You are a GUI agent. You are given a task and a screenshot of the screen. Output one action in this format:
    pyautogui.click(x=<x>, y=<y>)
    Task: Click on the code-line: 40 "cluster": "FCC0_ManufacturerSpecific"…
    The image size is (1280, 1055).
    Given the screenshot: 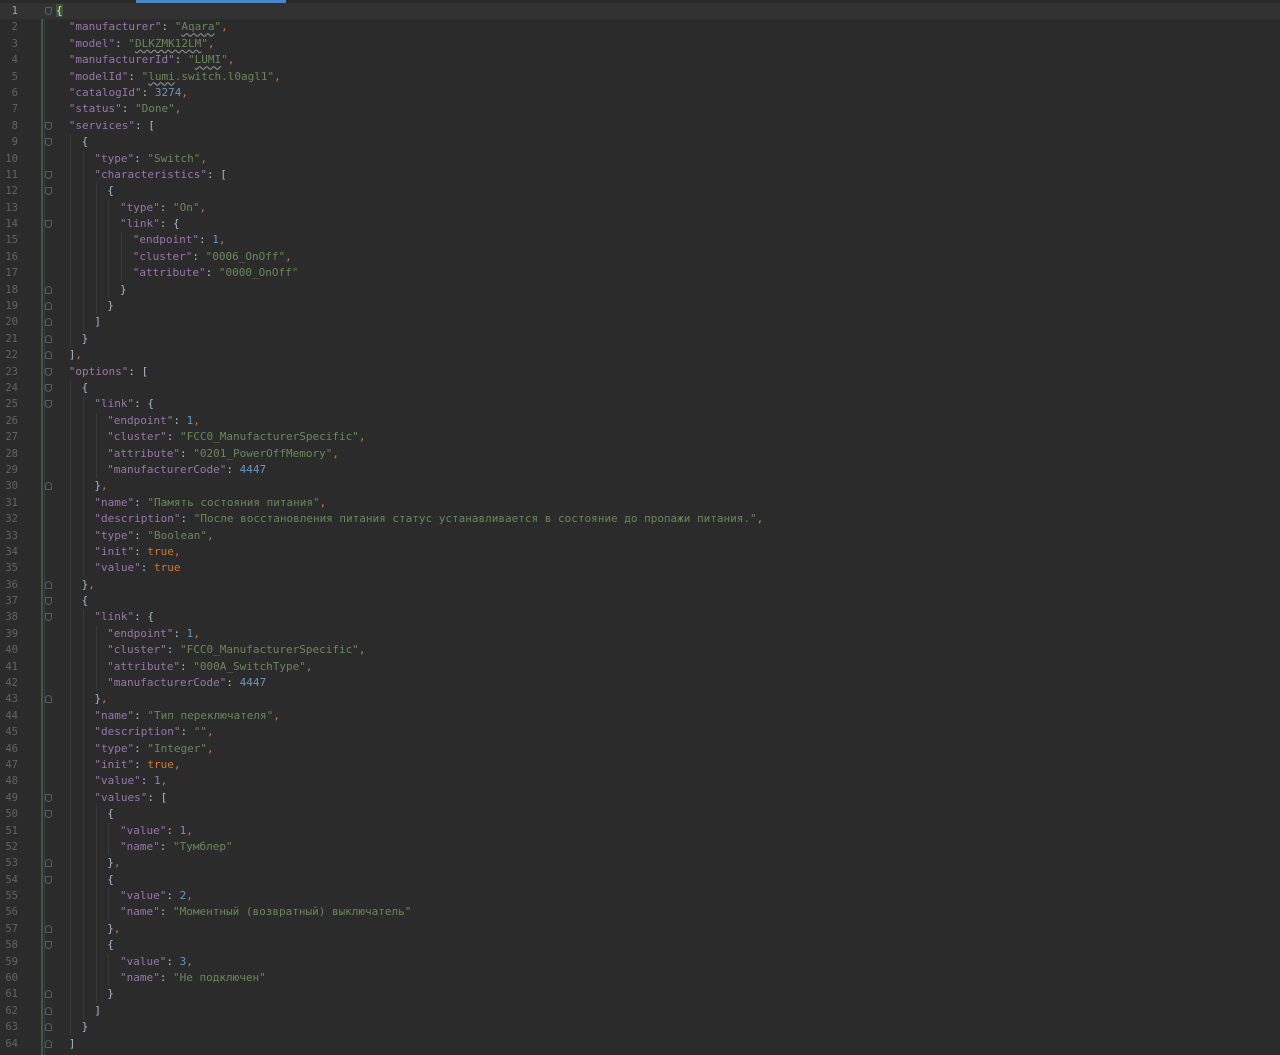 What is the action you would take?
    pyautogui.click(x=640, y=650)
    